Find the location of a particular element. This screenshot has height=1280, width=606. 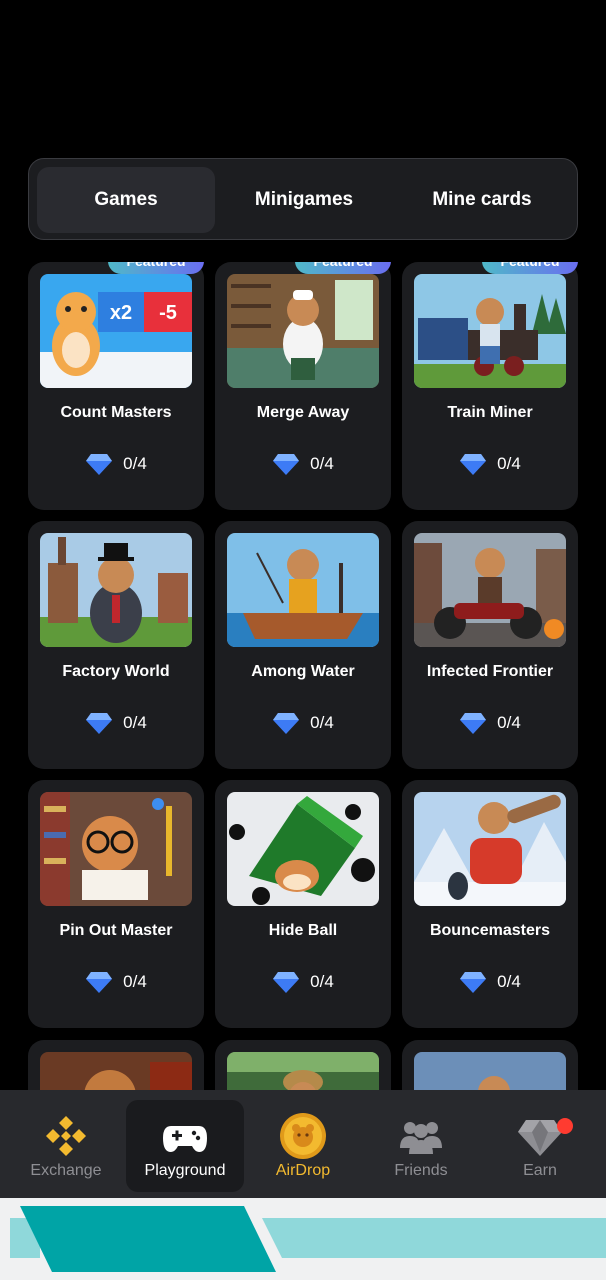

tab-games: Games is located at coordinates (126, 200).